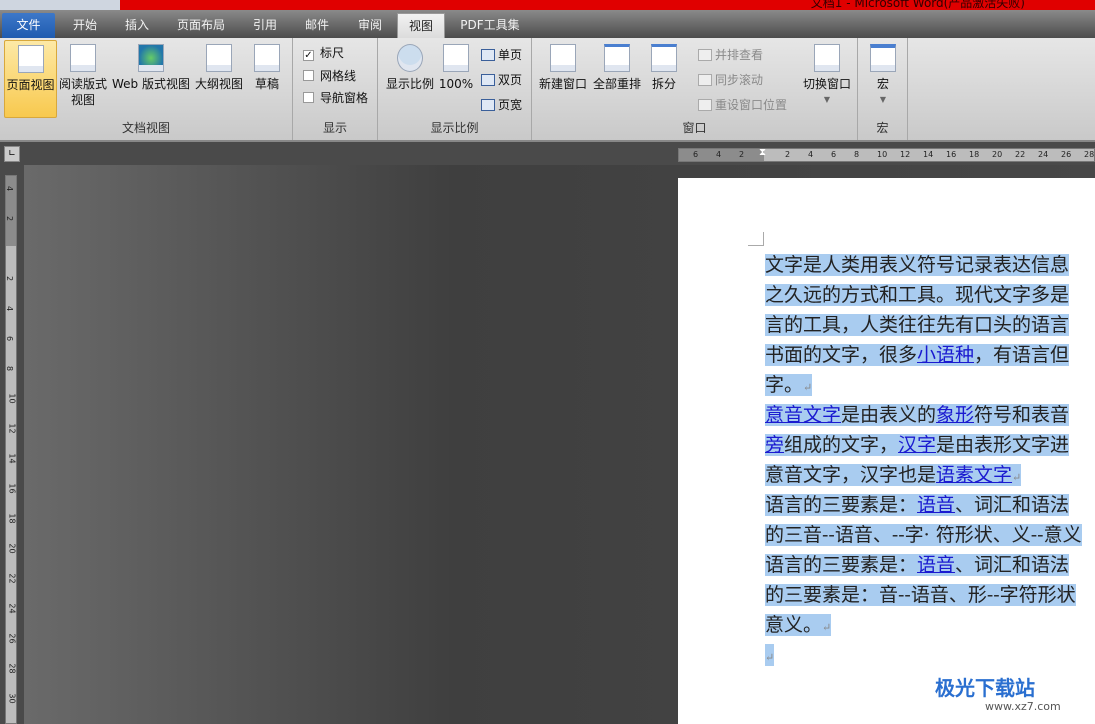 The height and width of the screenshot is (724, 1095). I want to click on zoom-button: 显示比例, so click(410, 79).